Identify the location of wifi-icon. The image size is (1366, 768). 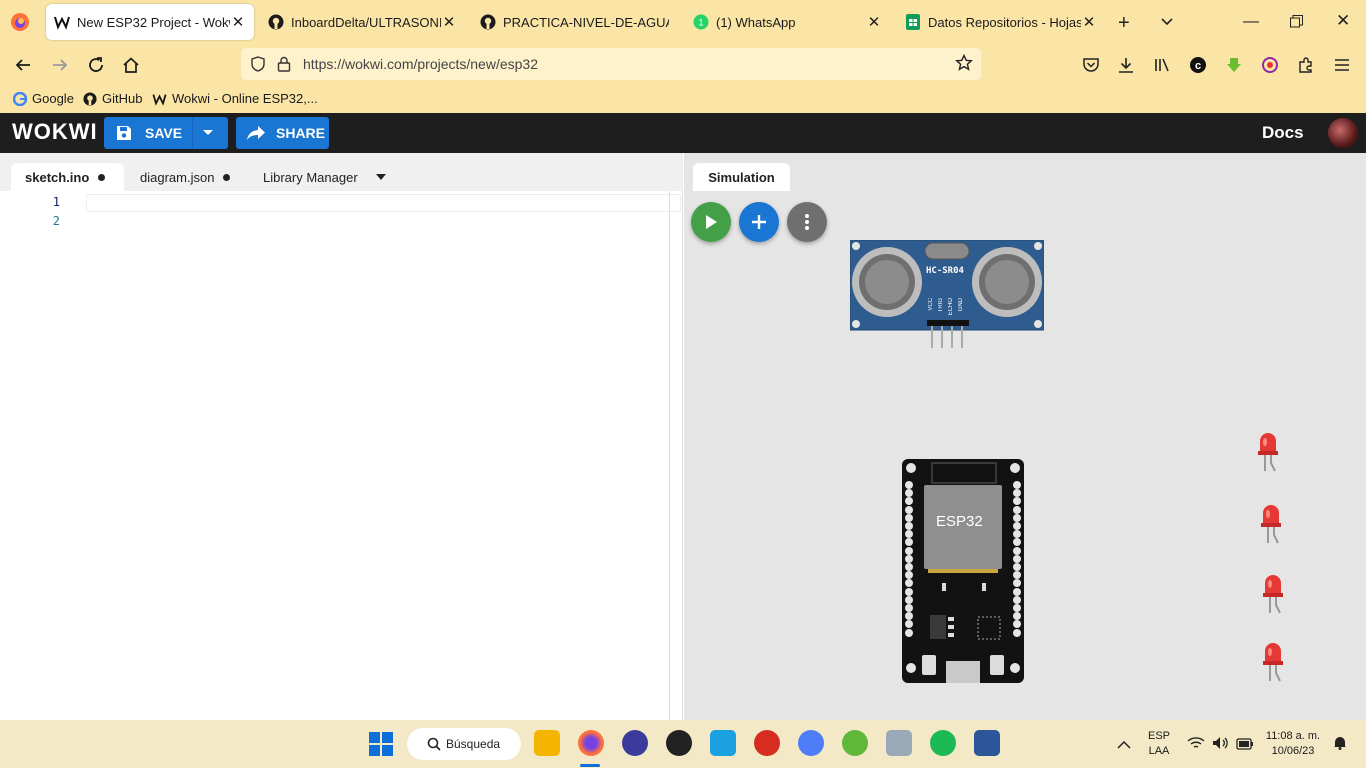
(1196, 745).